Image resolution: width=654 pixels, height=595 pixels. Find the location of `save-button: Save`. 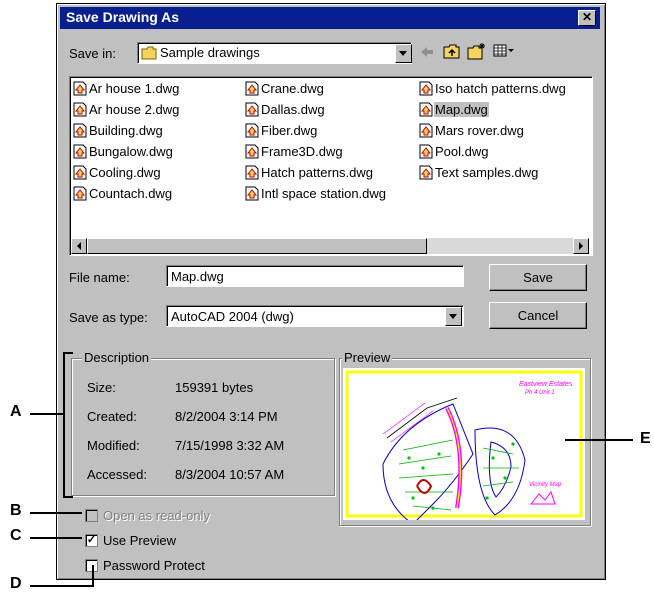

save-button: Save is located at coordinates (538, 277).